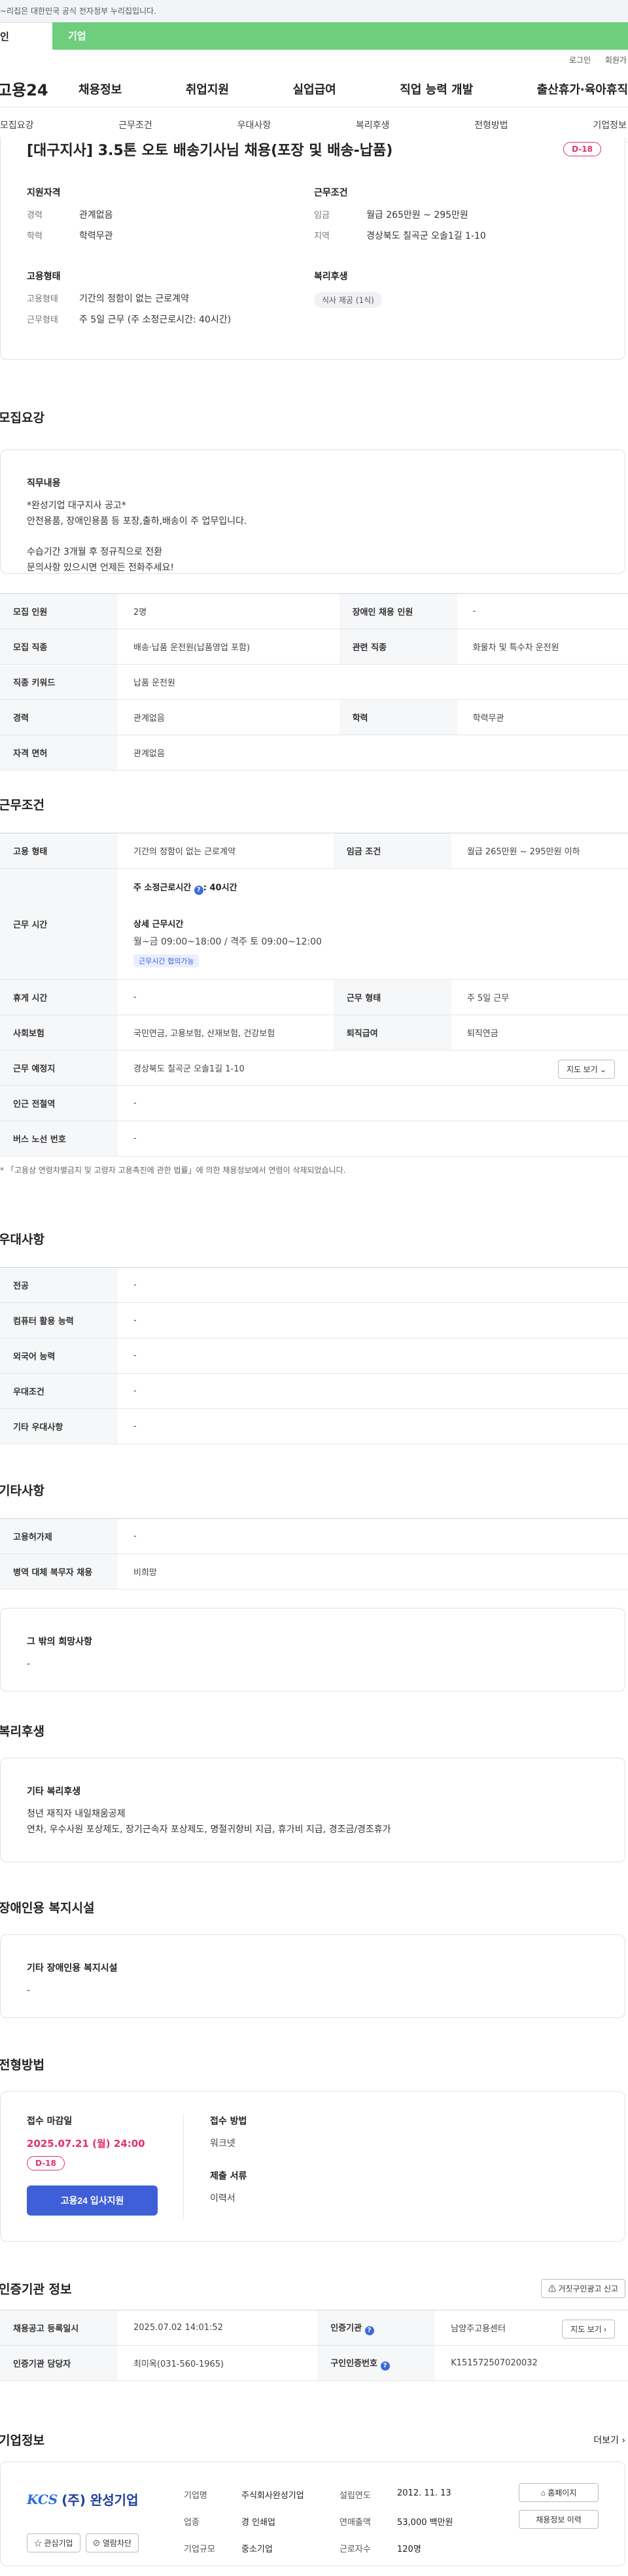 The image size is (628, 2576). I want to click on login-link: 로그인, so click(580, 60).